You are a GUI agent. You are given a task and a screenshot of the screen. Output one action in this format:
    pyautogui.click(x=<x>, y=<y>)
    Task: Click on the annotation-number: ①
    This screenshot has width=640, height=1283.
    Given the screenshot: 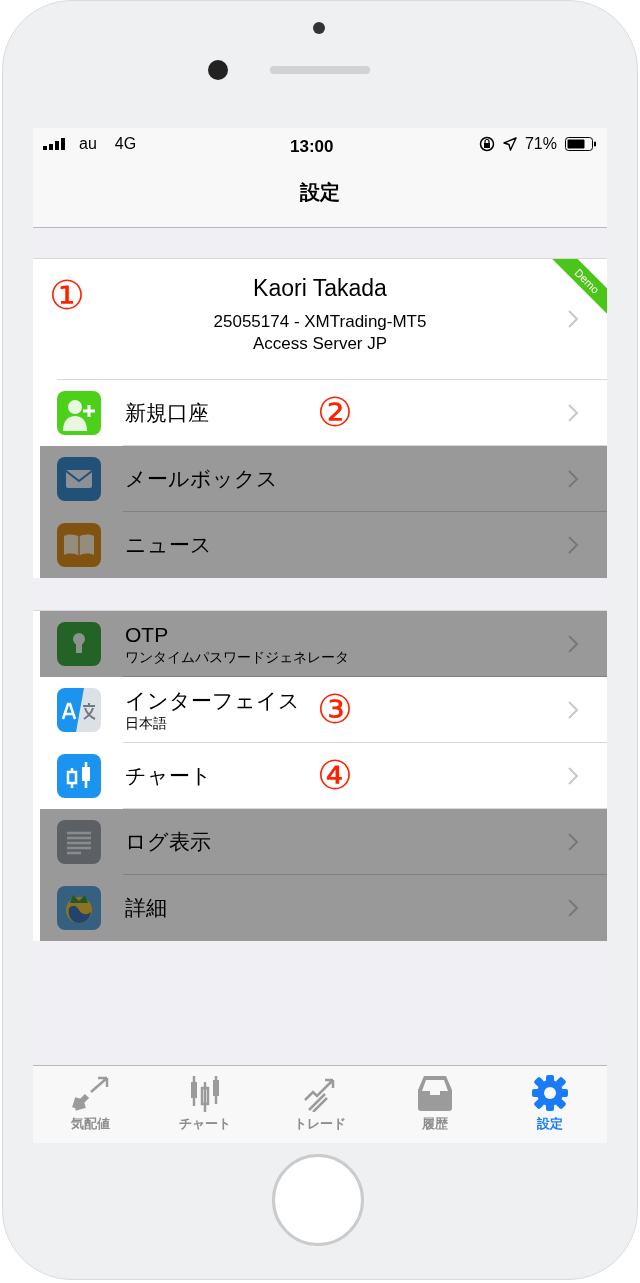 What is the action you would take?
    pyautogui.click(x=67, y=295)
    